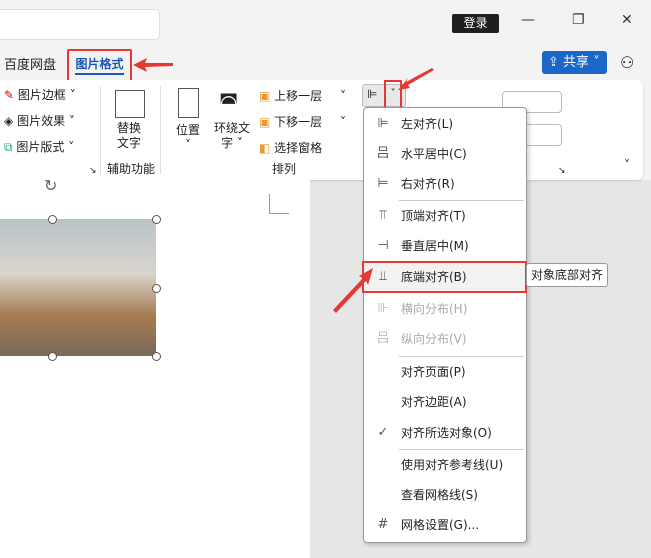 This screenshot has width=651, height=558. Describe the element at coordinates (80, 24) in the screenshot. I see `search-box` at that location.